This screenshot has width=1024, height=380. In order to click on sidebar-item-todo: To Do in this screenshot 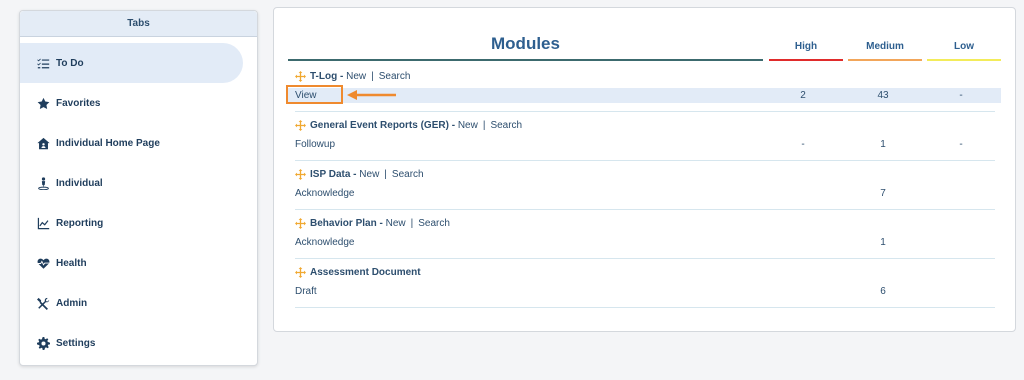, I will do `click(131, 63)`.